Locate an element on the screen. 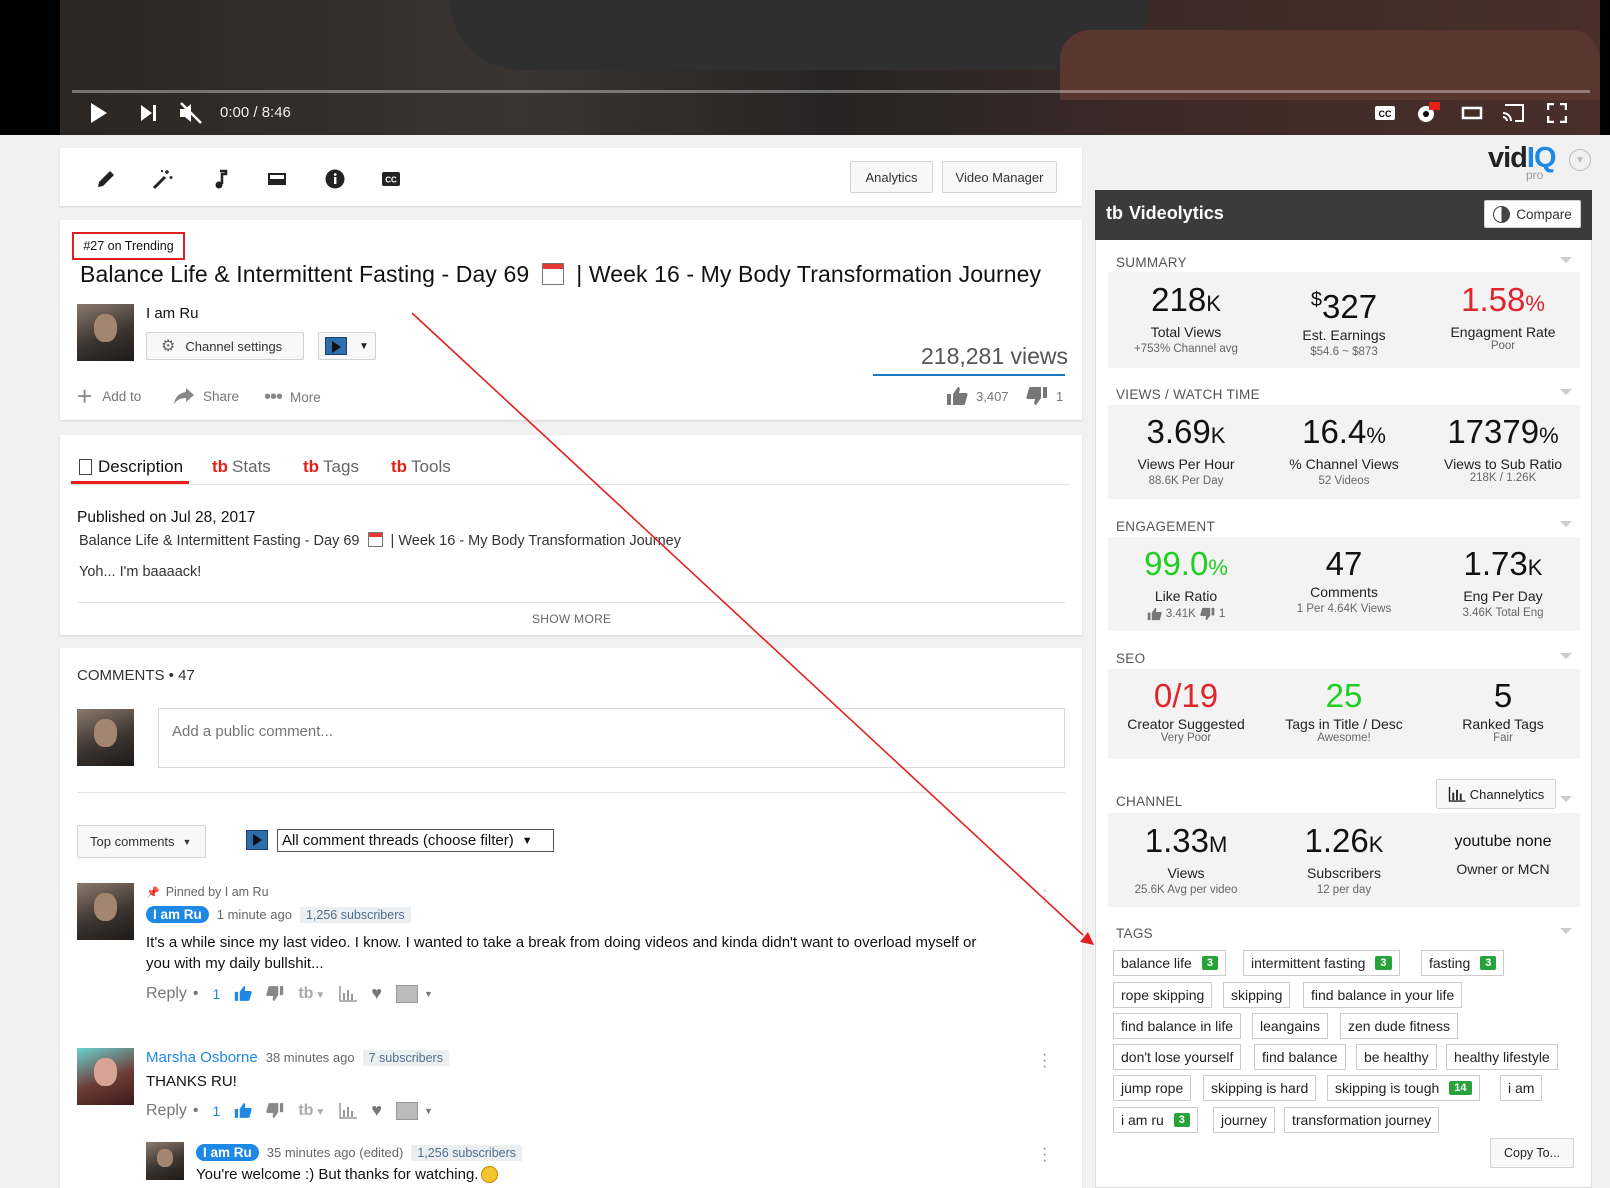  tag-item: don't lose yourself is located at coordinates (1177, 1057).